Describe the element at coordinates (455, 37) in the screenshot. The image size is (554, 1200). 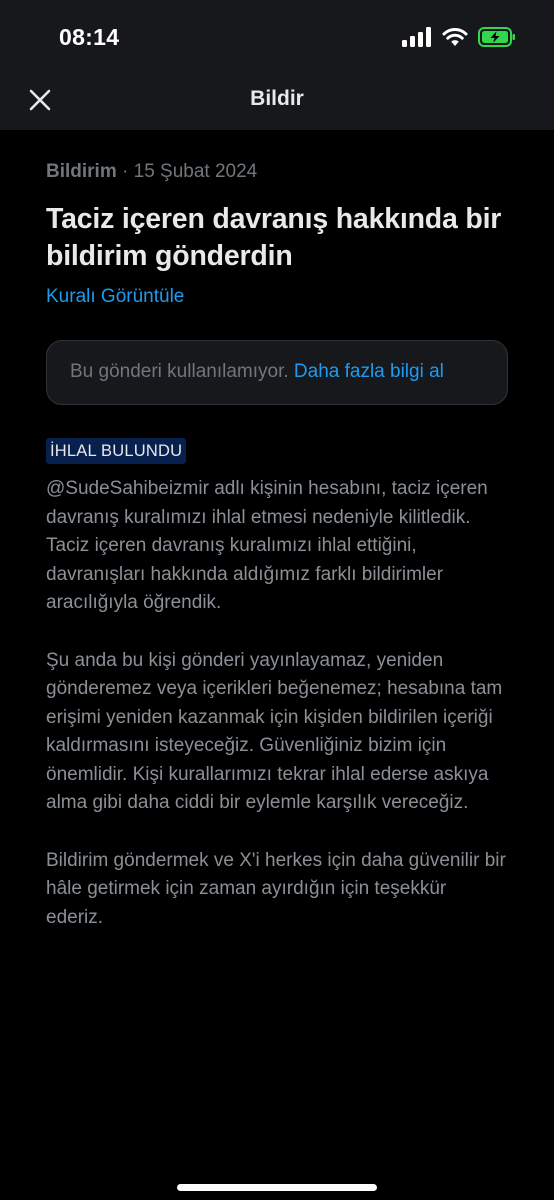
I see `wifi-icon` at that location.